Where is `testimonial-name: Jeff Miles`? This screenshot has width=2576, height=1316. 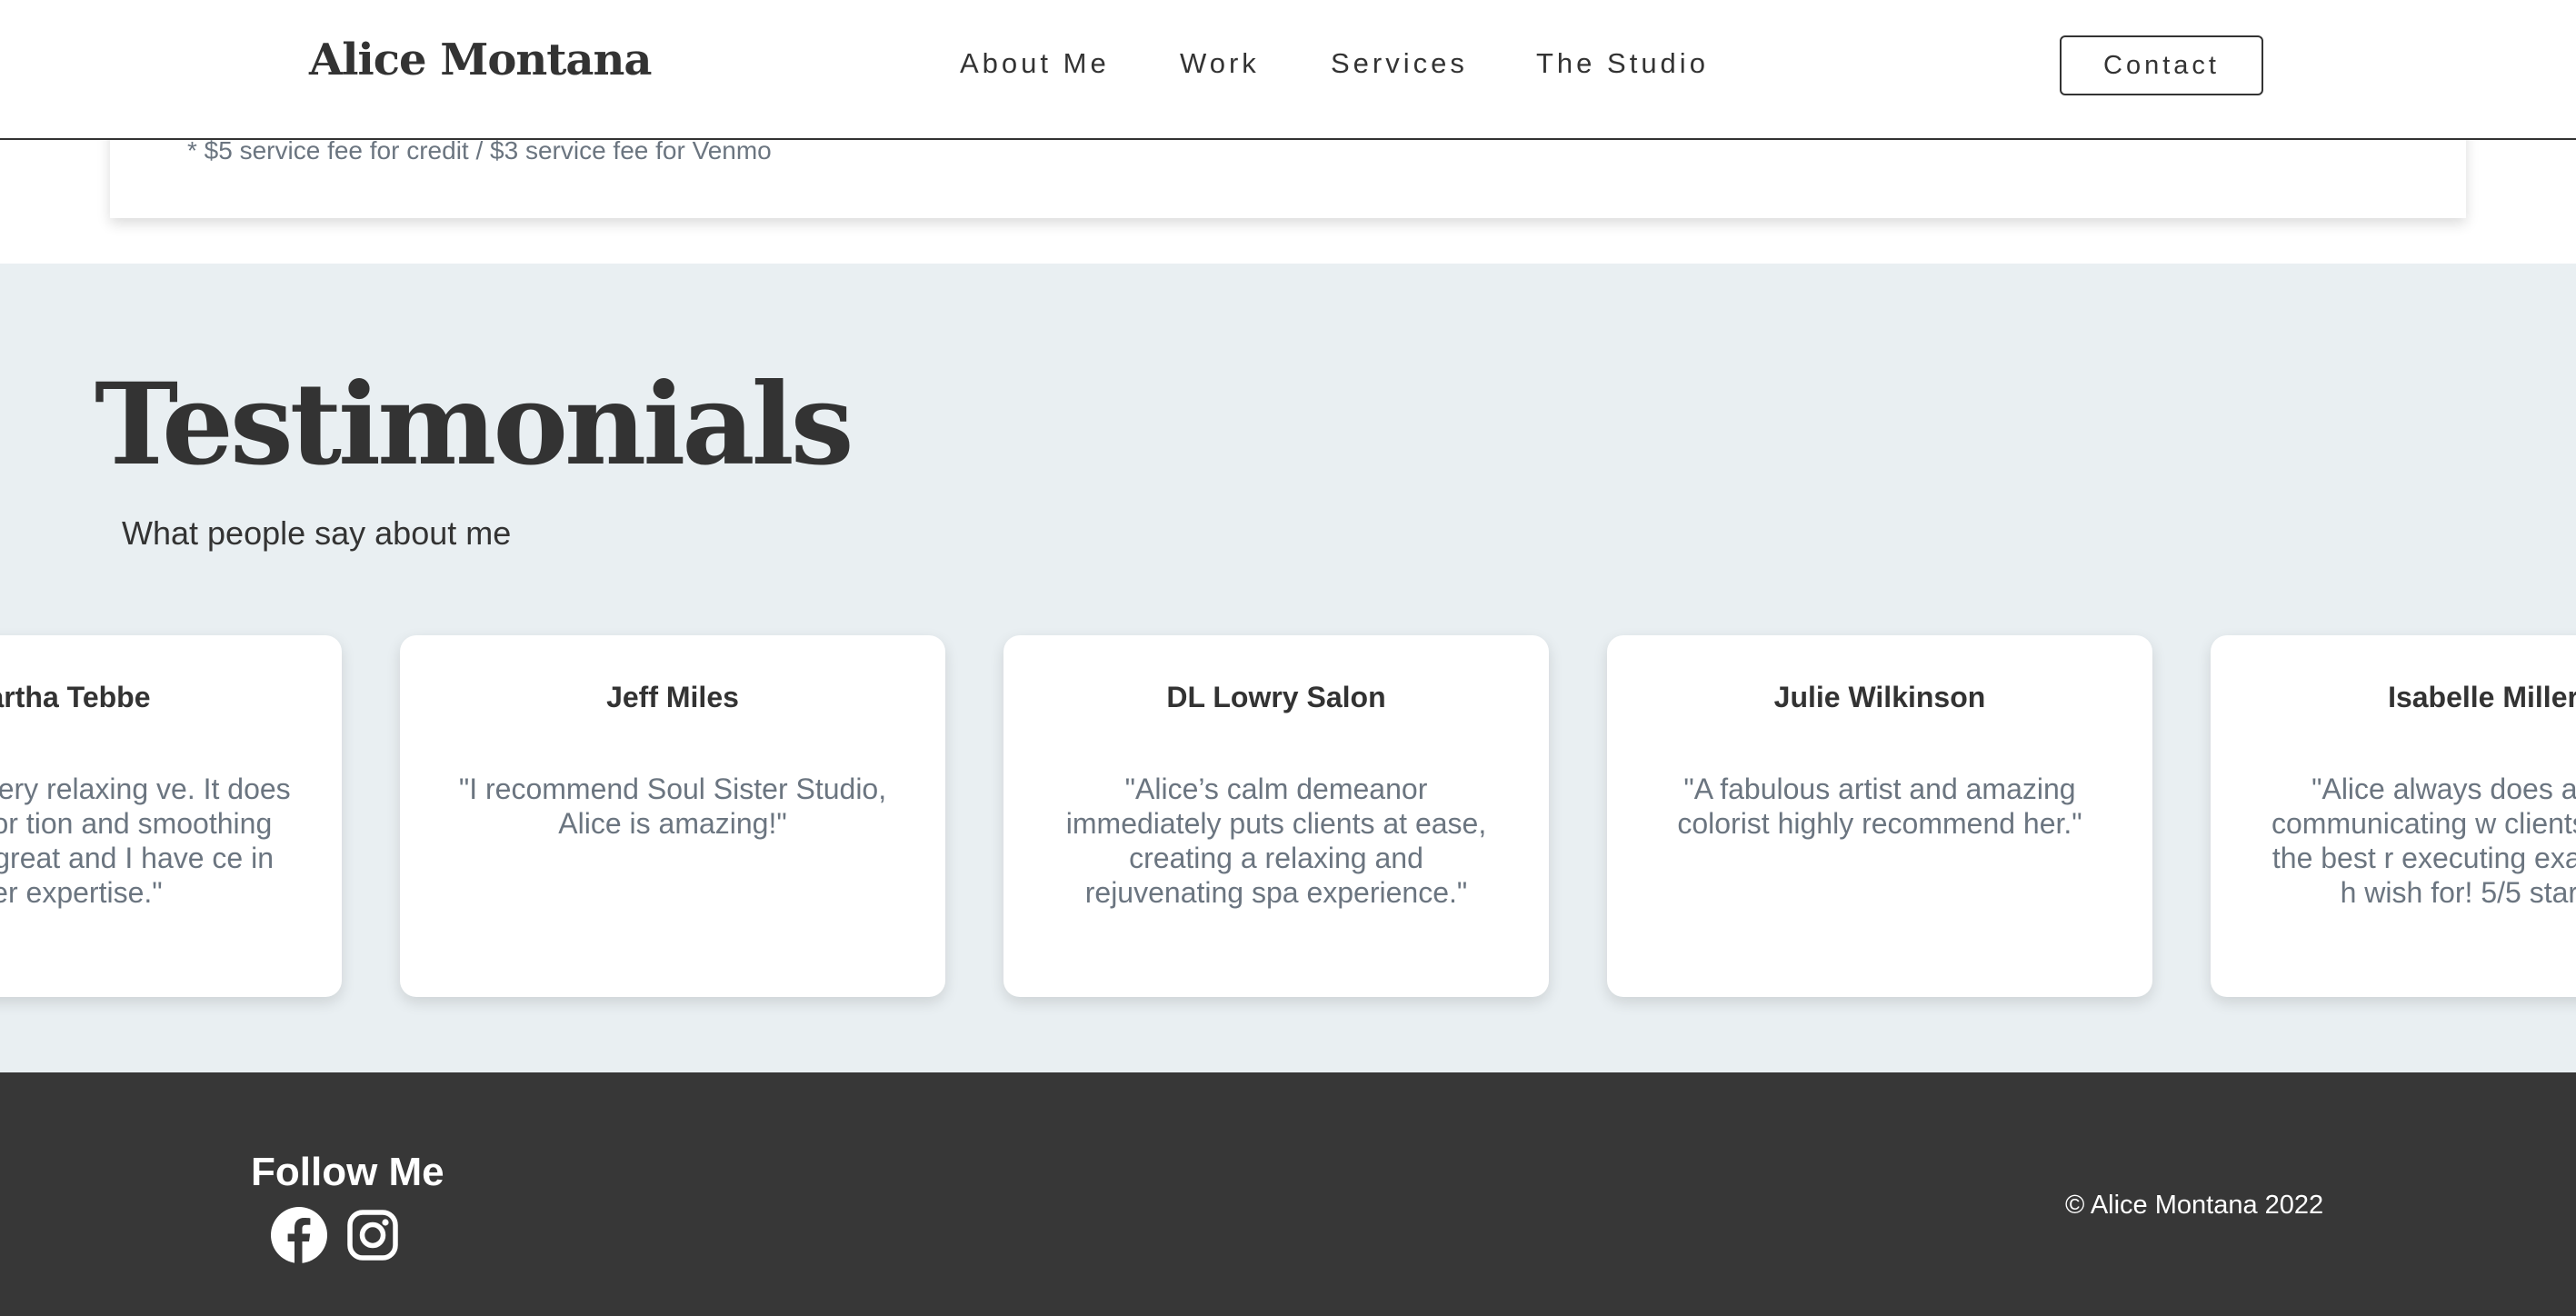
testimonial-name: Jeff Miles is located at coordinates (672, 697).